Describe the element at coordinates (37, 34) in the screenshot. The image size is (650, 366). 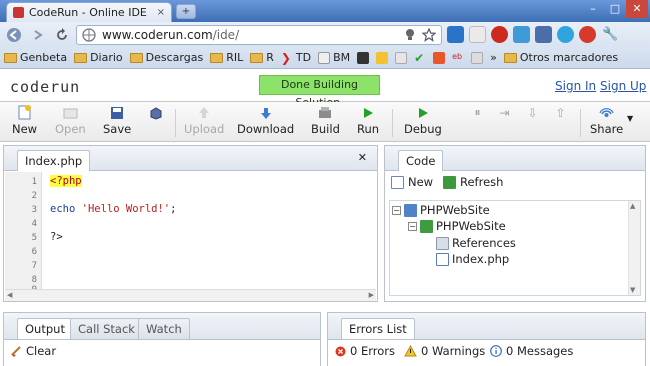
I see `forward-button` at that location.